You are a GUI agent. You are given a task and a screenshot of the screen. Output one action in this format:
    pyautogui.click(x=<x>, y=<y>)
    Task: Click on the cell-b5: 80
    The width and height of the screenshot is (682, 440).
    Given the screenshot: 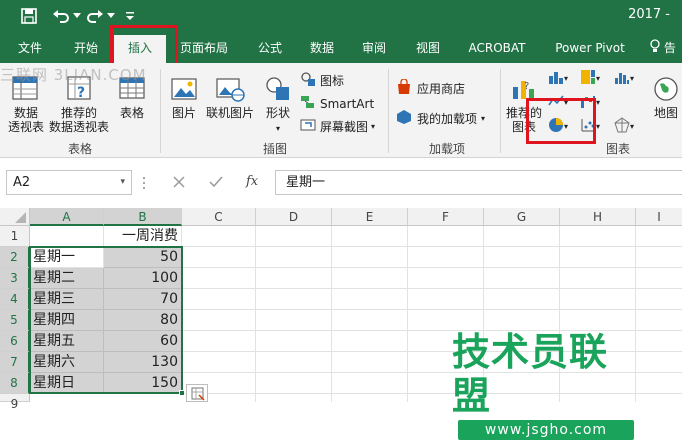 What is the action you would take?
    pyautogui.click(x=143, y=320)
    